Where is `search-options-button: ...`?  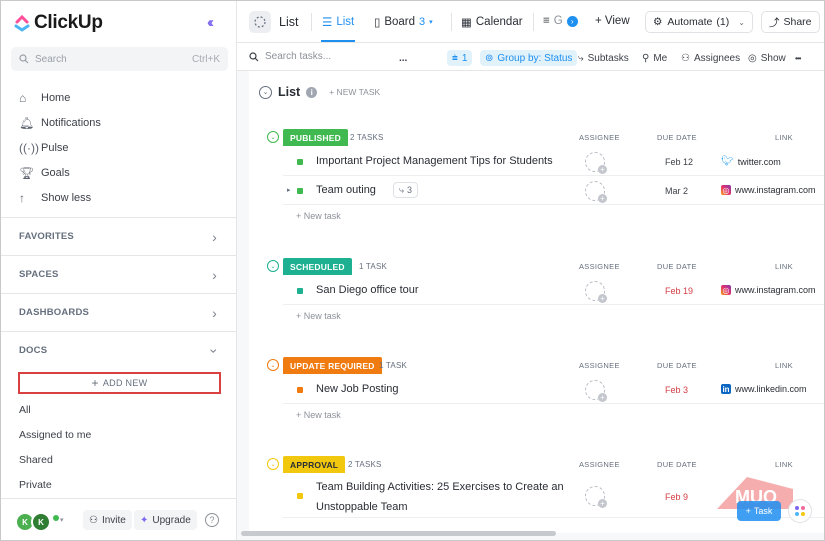 search-options-button: ... is located at coordinates (403, 58).